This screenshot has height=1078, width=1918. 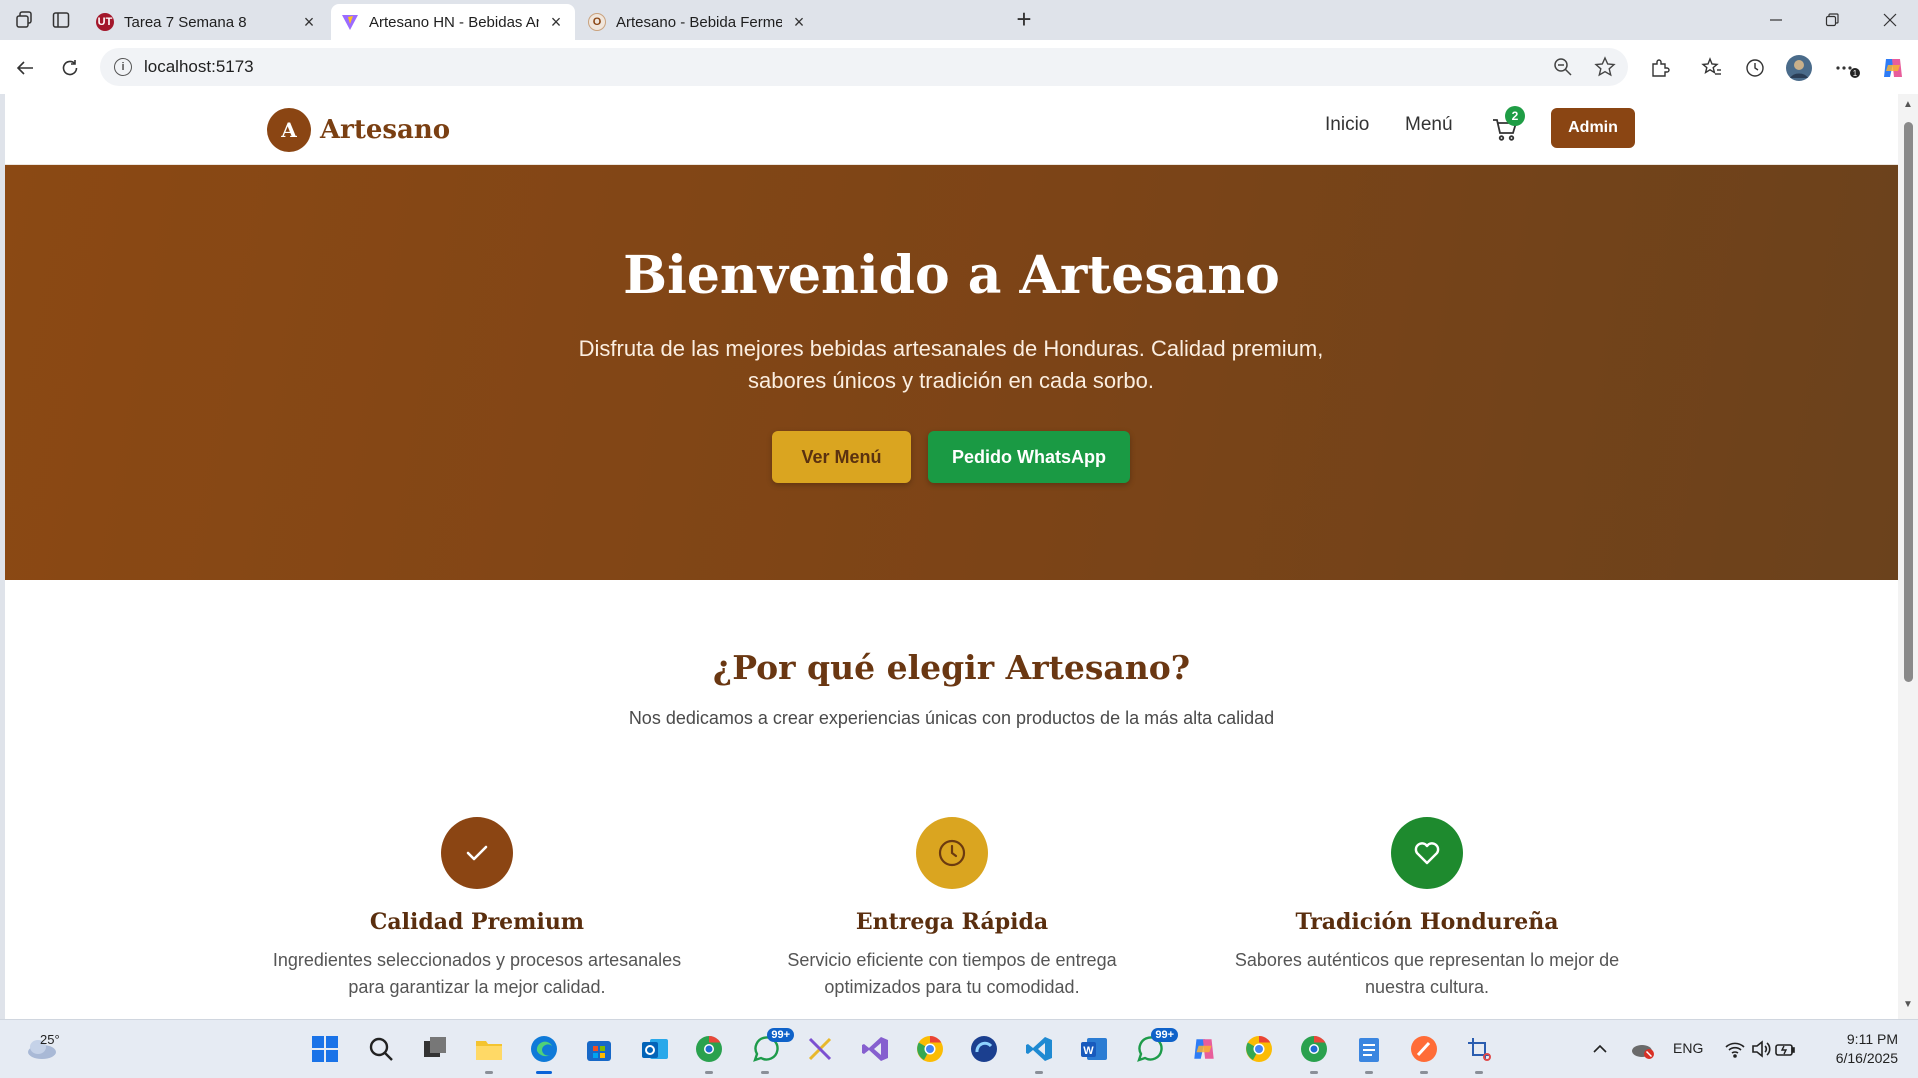 I want to click on scrollbar-thumb, so click(x=1908, y=402).